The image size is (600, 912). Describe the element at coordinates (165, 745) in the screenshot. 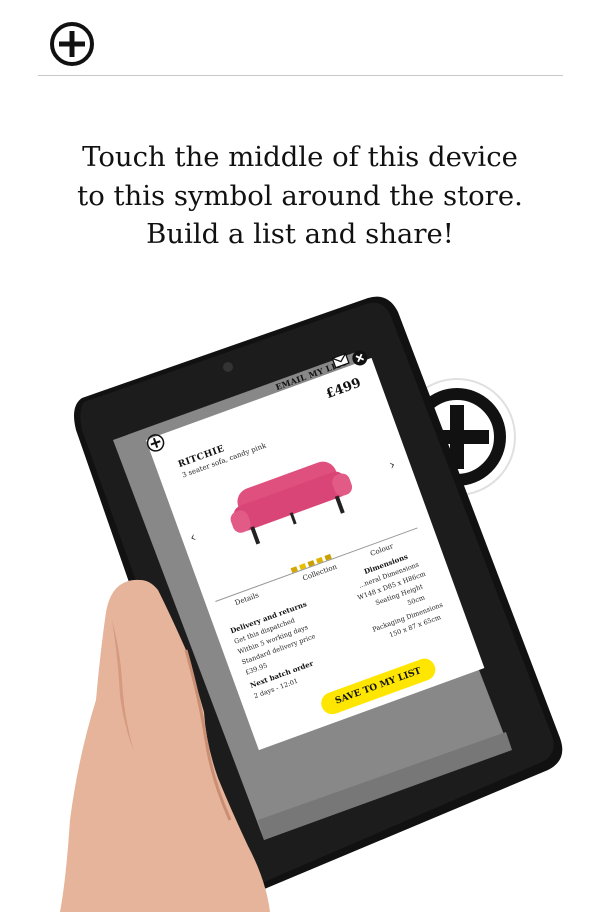

I see `hand-image` at that location.